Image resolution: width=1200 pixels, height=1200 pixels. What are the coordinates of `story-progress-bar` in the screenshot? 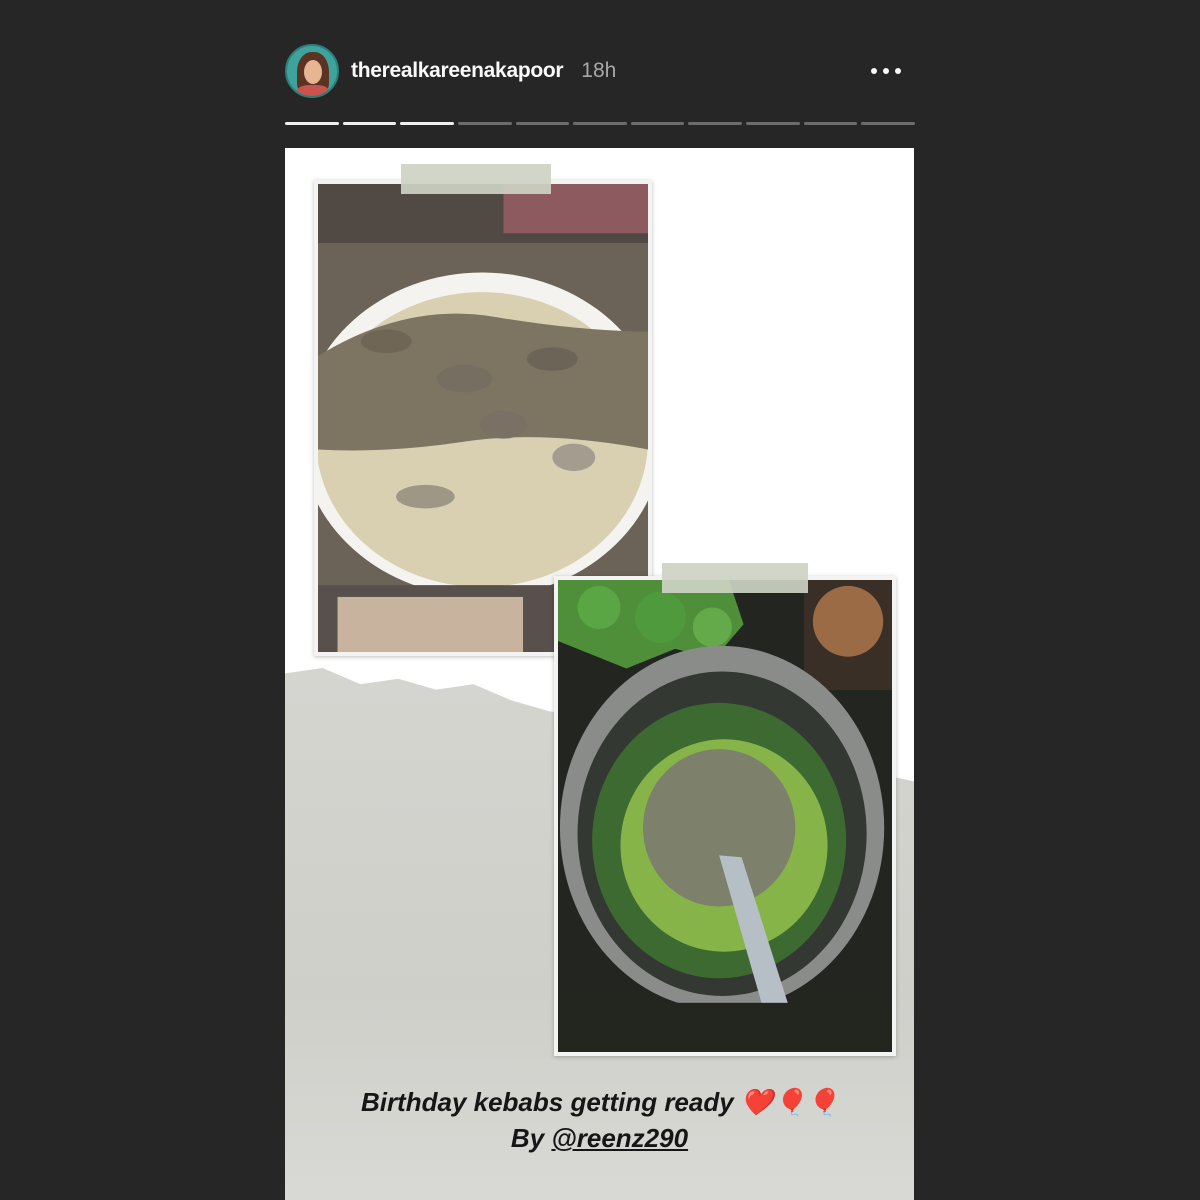 It's located at (600, 124).